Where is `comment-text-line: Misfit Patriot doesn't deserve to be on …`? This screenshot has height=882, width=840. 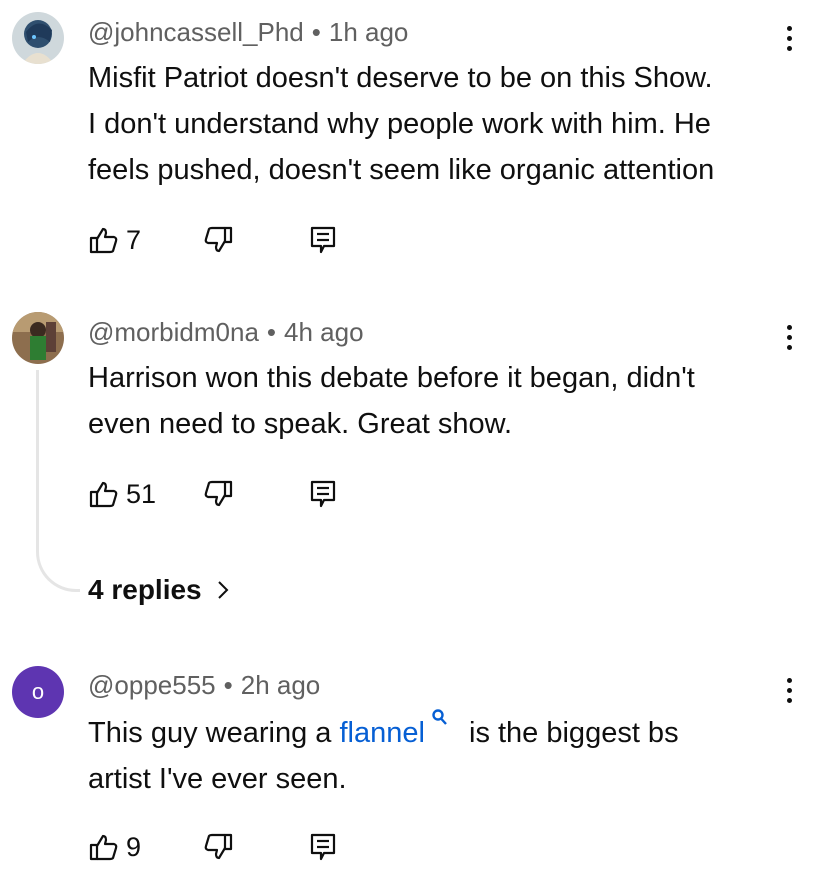 comment-text-line: Misfit Patriot doesn't deserve to be on … is located at coordinates (400, 78).